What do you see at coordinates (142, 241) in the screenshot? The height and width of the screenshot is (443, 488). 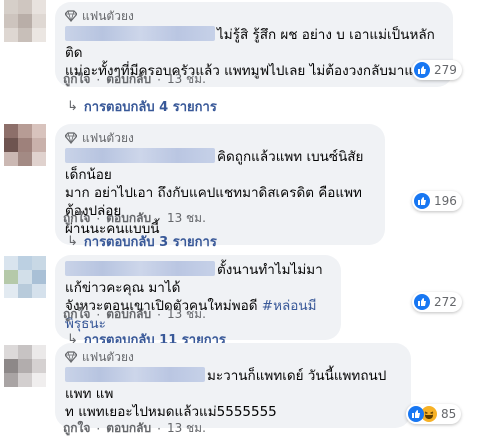 I see `view-replies-link: ↳ การตอบกลับ 3 รายการ` at bounding box center [142, 241].